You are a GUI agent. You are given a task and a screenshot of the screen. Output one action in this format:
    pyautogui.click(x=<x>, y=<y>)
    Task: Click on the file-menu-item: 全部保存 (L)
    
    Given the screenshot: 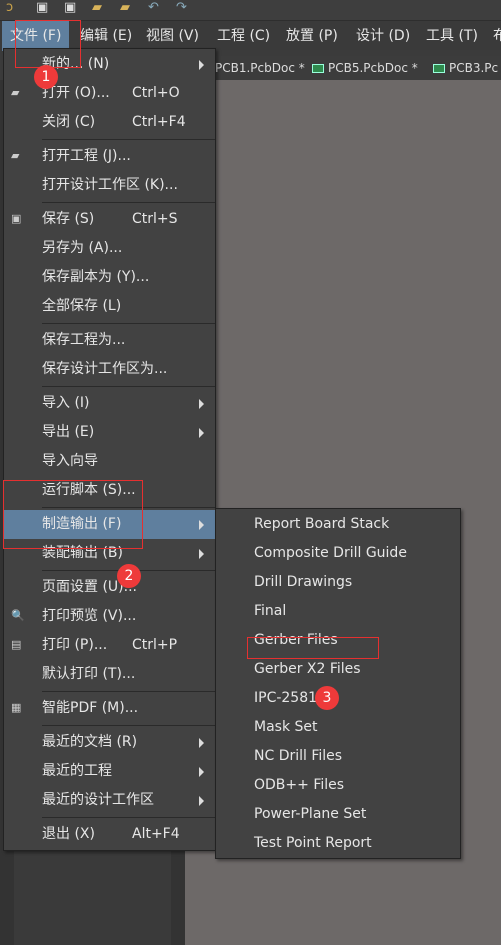 What is the action you would take?
    pyautogui.click(x=109, y=306)
    